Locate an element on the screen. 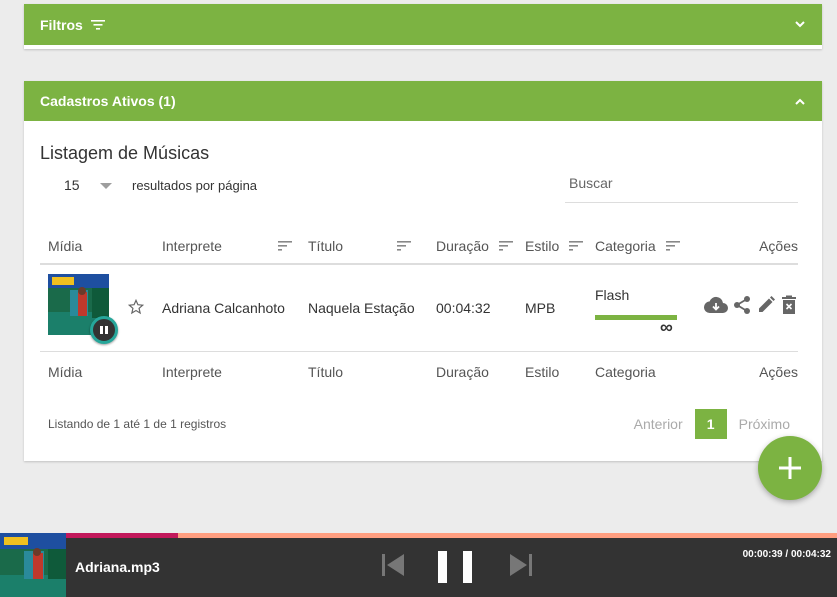  footer-col-duracao: Duração is located at coordinates (462, 372).